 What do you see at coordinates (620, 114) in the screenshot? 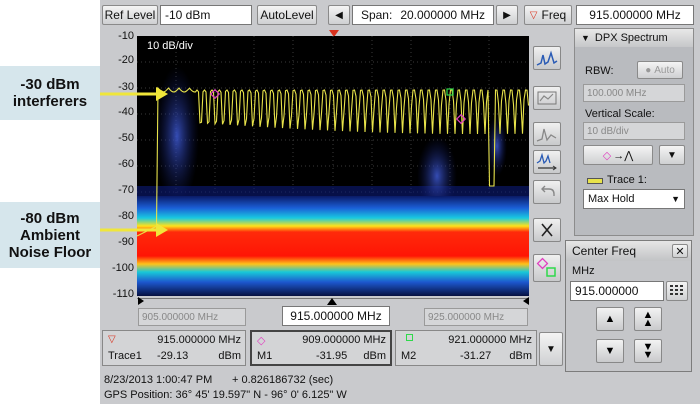
I see `vertical-scale-label: Vertical Scale:` at bounding box center [620, 114].